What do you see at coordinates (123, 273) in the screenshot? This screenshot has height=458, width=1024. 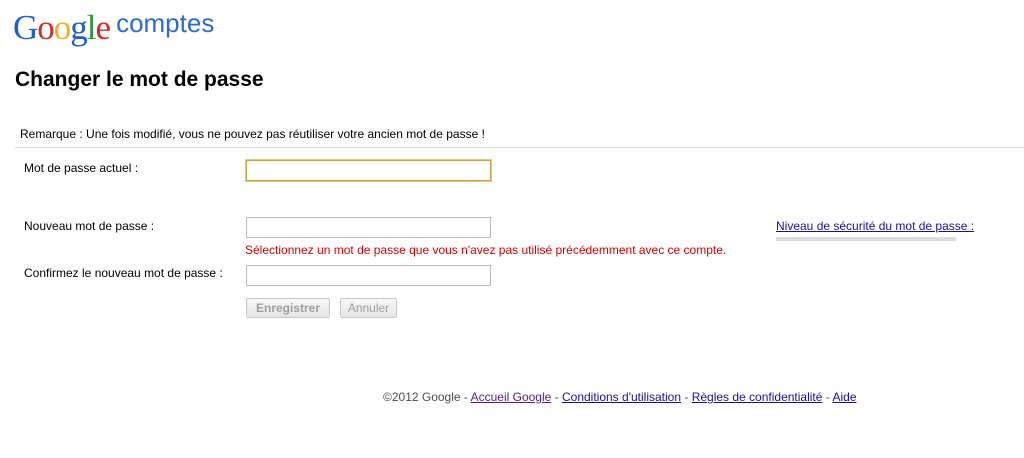 I see `confirm-password-label: Confirmez le nouveau mot de passe :` at bounding box center [123, 273].